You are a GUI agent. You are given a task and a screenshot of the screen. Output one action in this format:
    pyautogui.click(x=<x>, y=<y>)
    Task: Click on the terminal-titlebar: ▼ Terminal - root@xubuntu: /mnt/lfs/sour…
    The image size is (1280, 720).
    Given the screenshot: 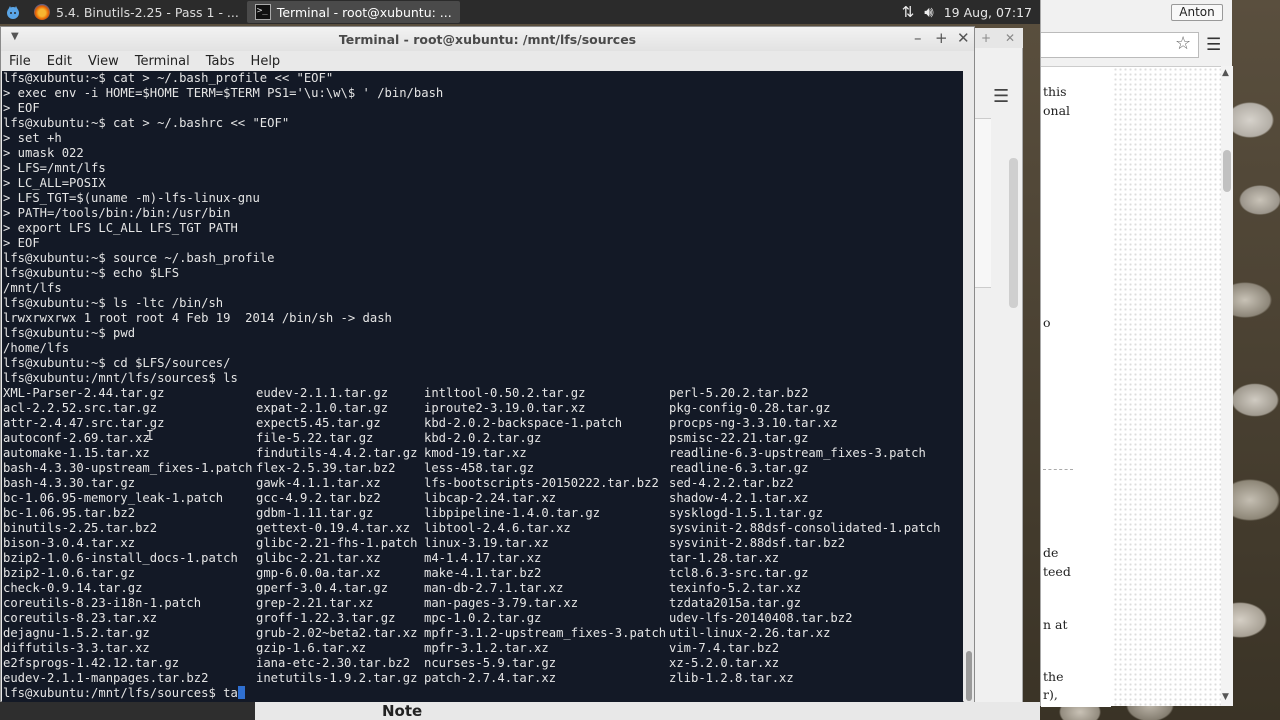 What is the action you would take?
    pyautogui.click(x=487, y=39)
    